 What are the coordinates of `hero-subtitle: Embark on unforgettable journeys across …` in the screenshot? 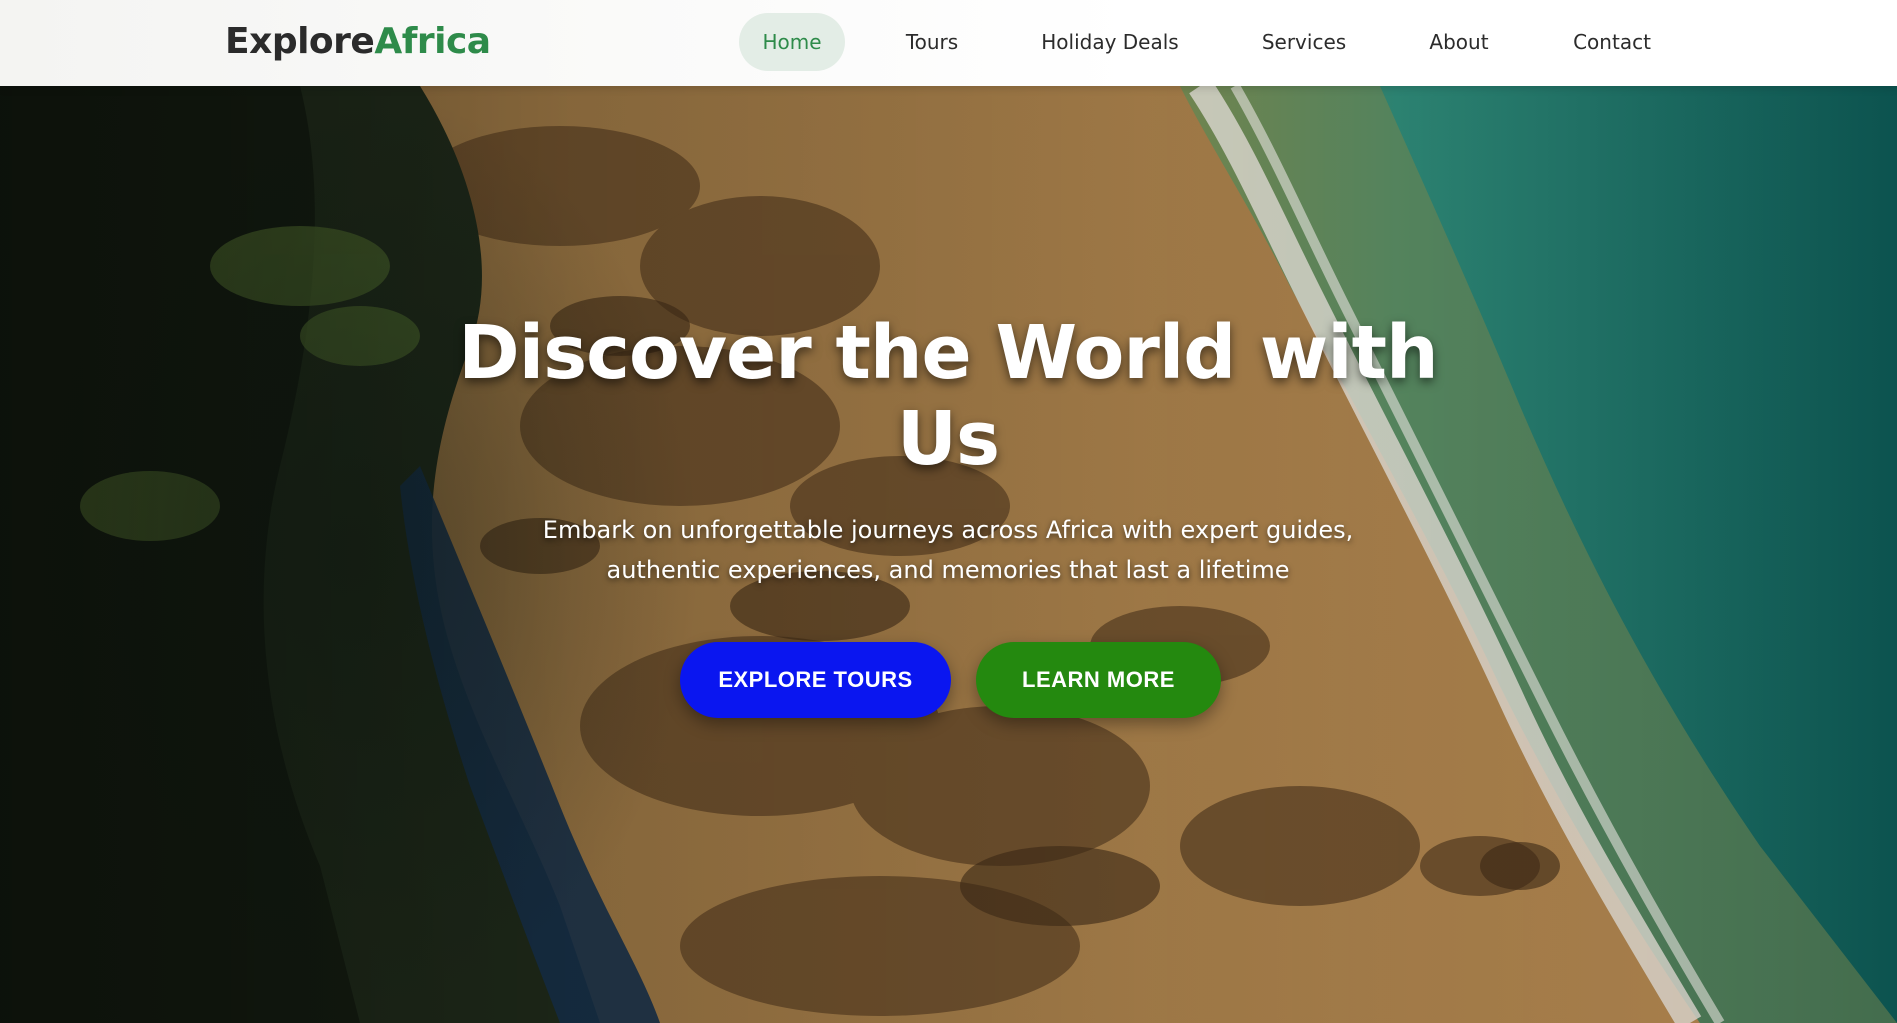 It's located at (948, 550).